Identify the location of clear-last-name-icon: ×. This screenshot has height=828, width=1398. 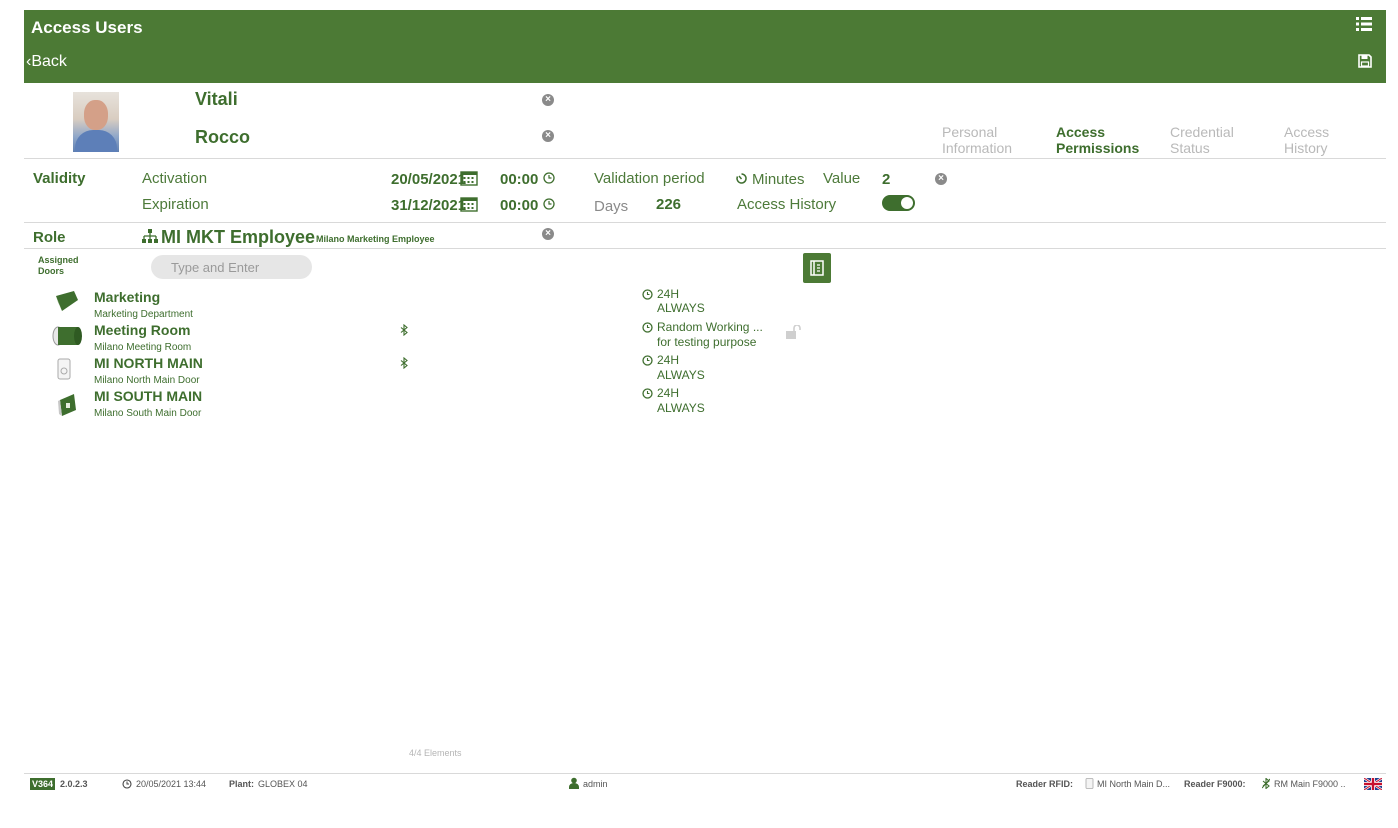
(548, 100).